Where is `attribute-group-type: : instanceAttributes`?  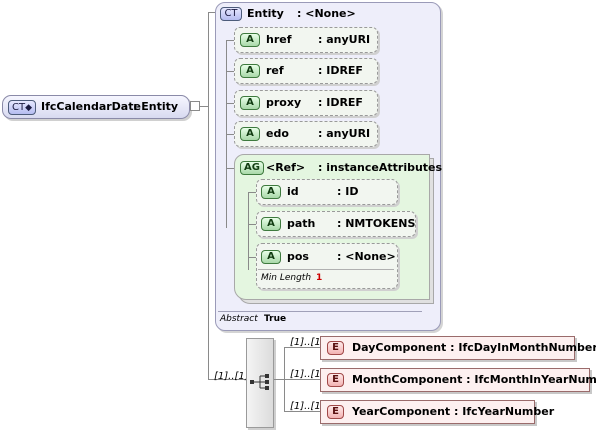 attribute-group-type: : instanceAttributes is located at coordinates (380, 167).